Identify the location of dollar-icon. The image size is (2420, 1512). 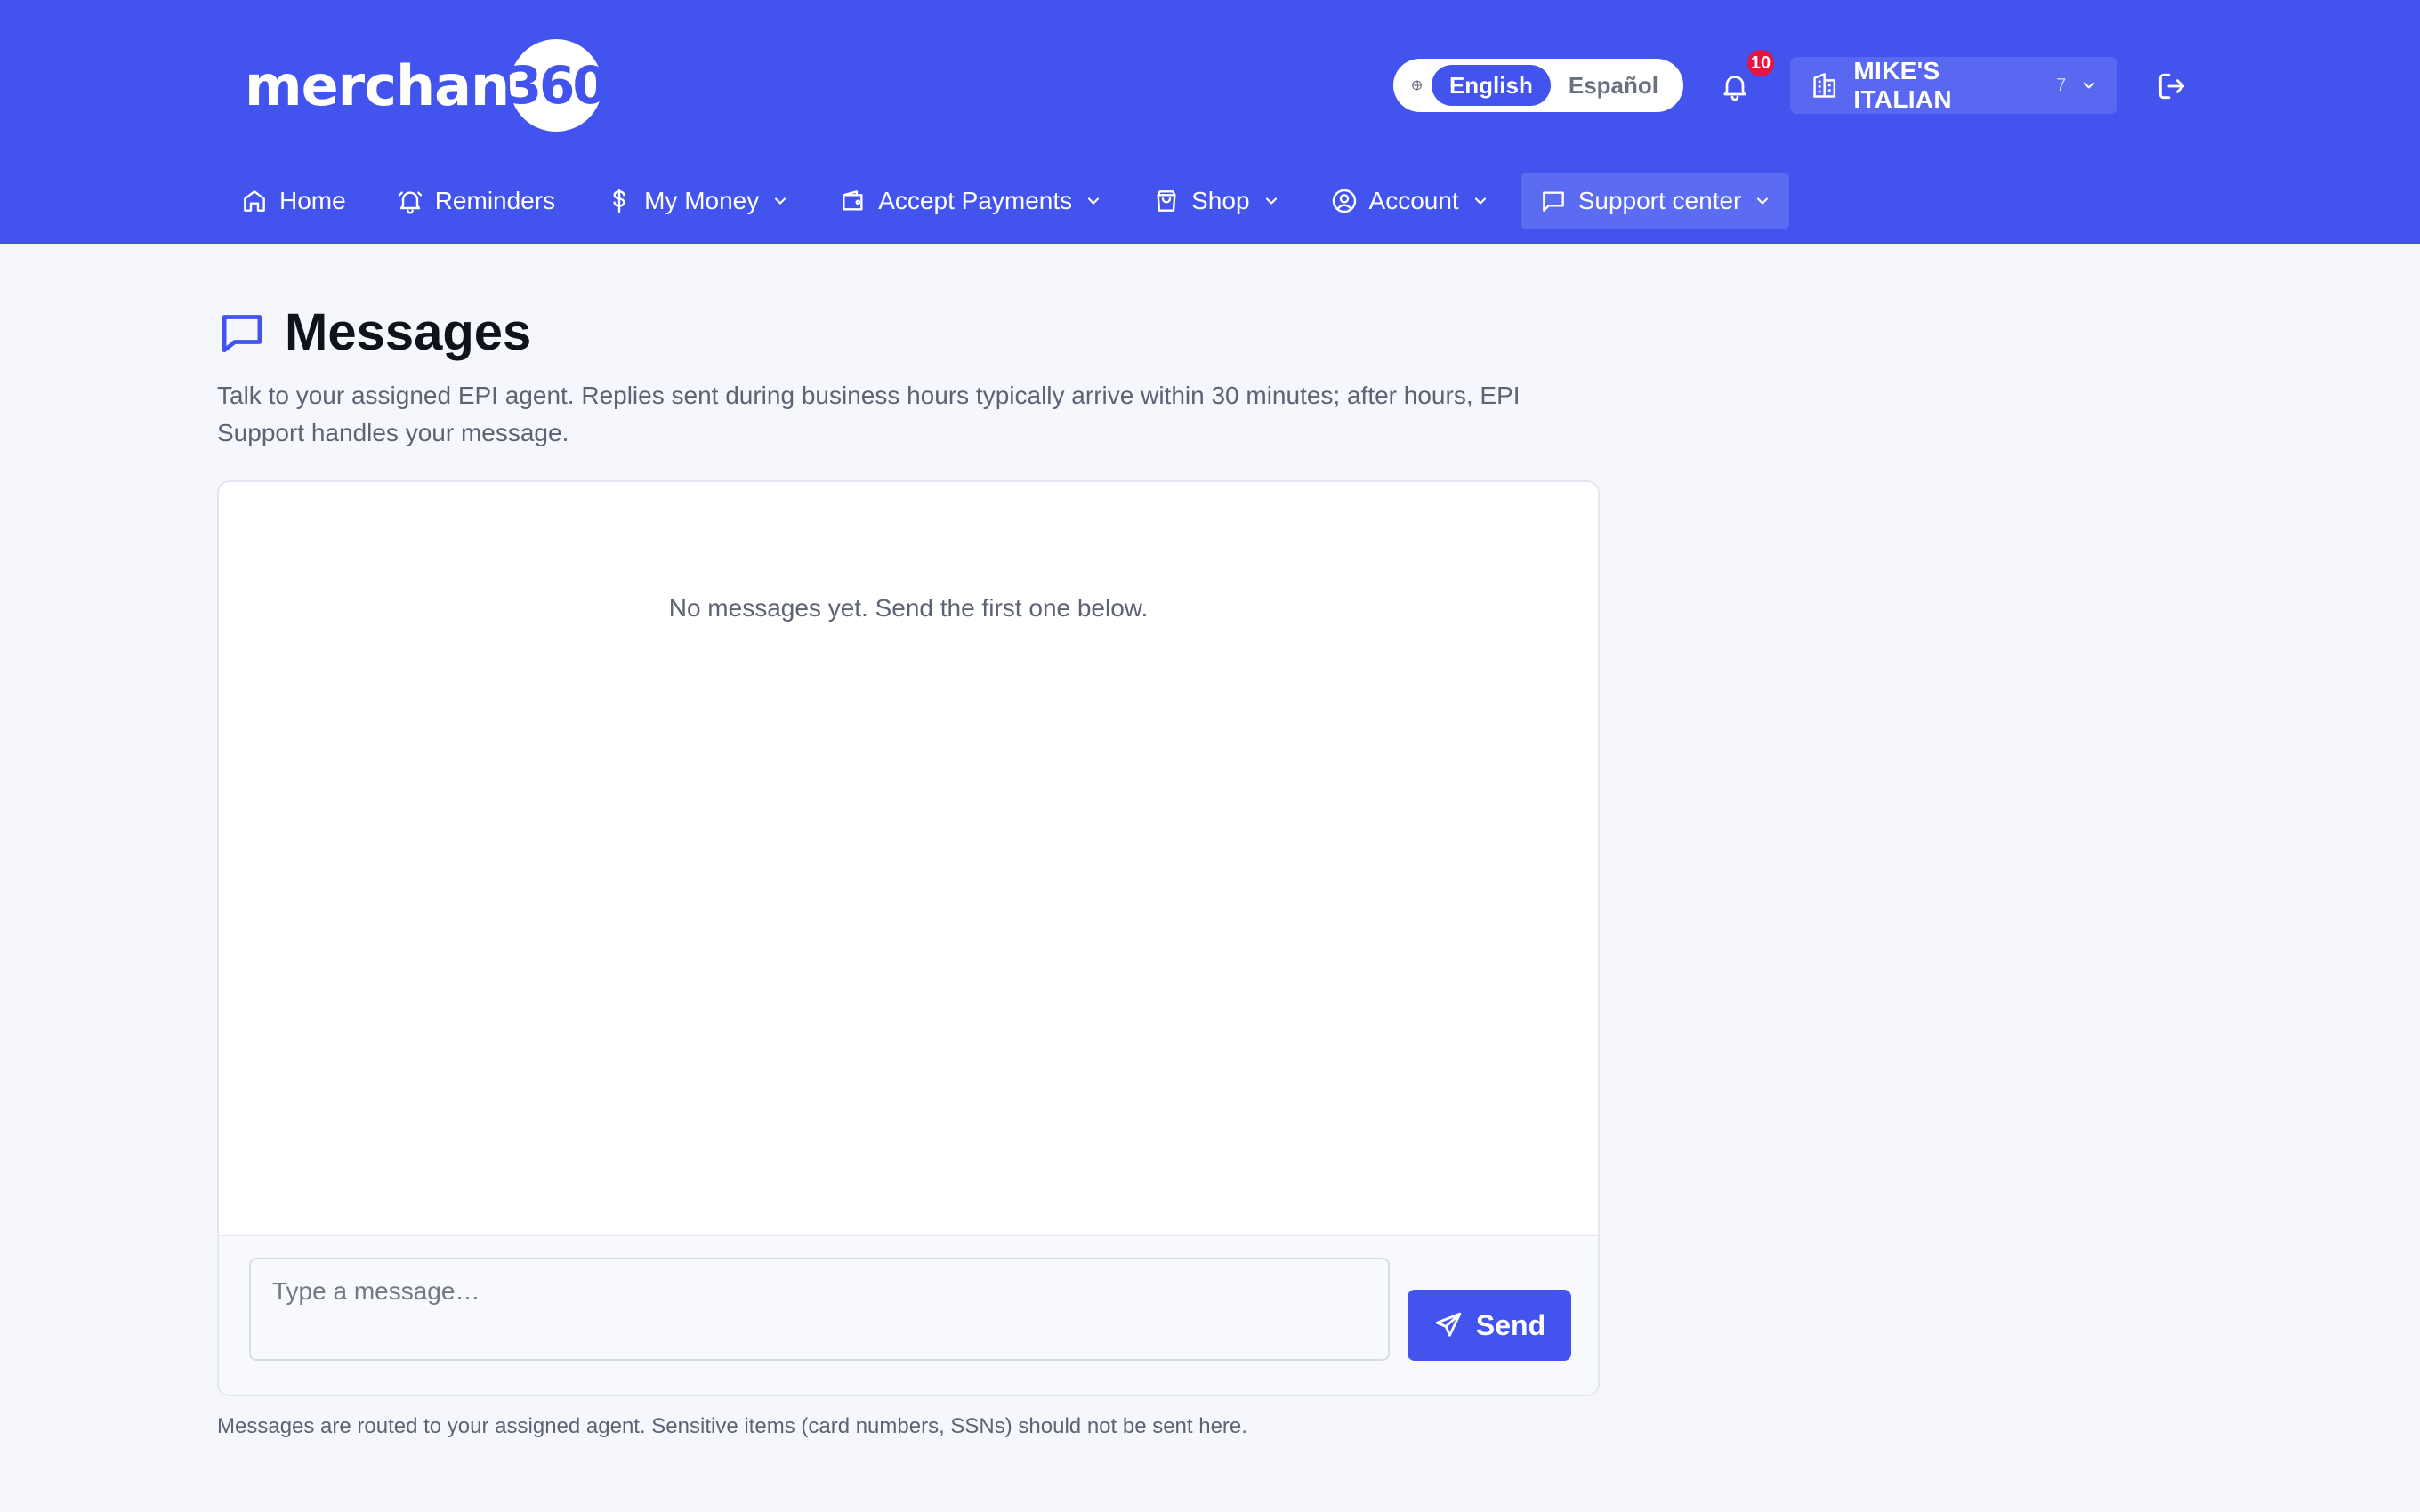
(619, 201).